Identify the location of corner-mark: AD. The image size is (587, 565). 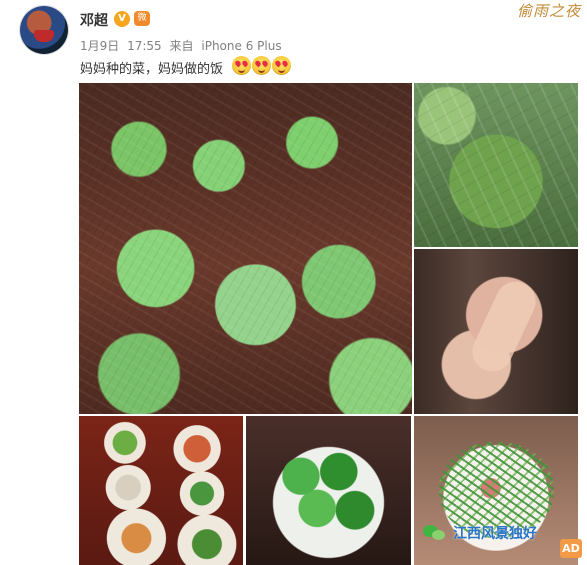
(571, 548).